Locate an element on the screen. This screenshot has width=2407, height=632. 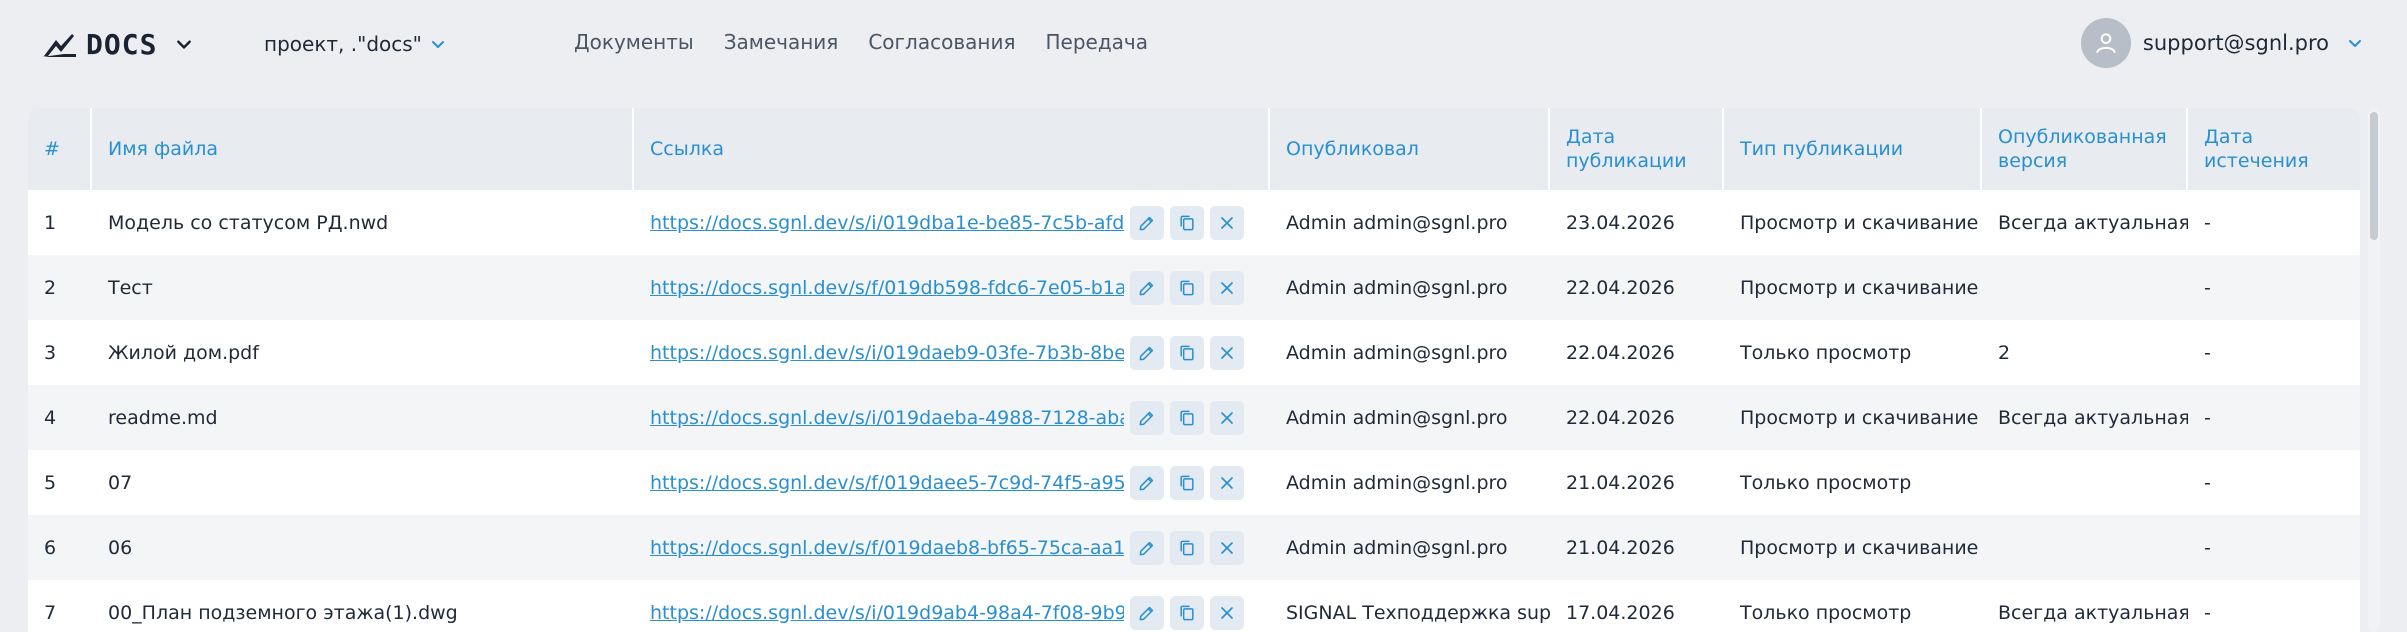
app-logo: DOCS is located at coordinates (117, 44).